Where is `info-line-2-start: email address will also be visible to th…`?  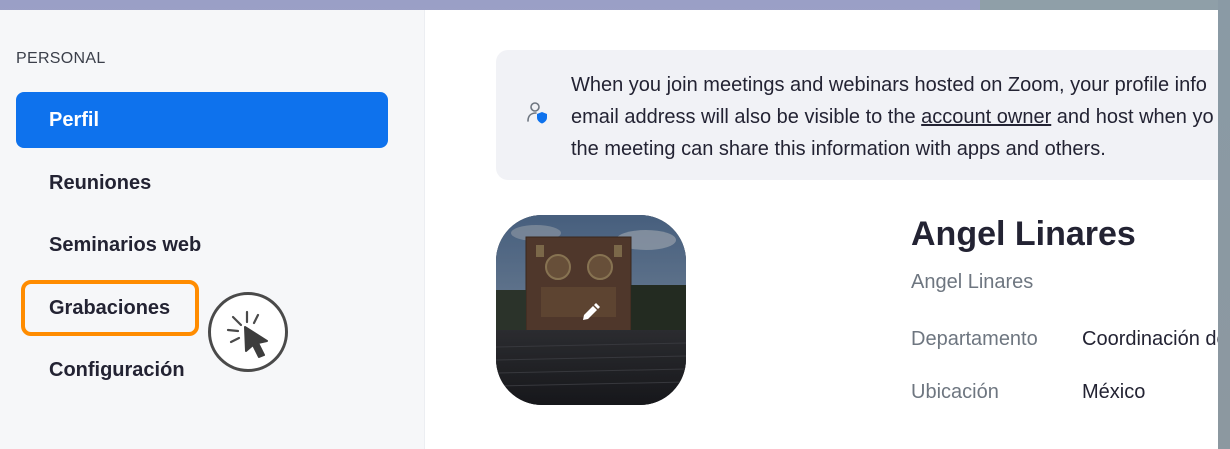 info-line-2-start: email address will also be visible to th… is located at coordinates (746, 117).